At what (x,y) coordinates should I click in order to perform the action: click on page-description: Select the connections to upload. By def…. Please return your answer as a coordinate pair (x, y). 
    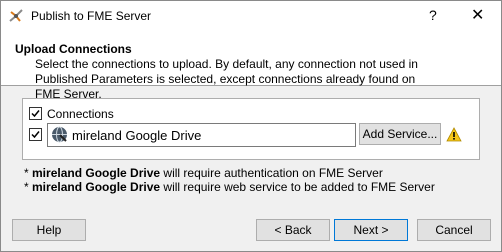
    Looking at the image, I should click on (226, 79).